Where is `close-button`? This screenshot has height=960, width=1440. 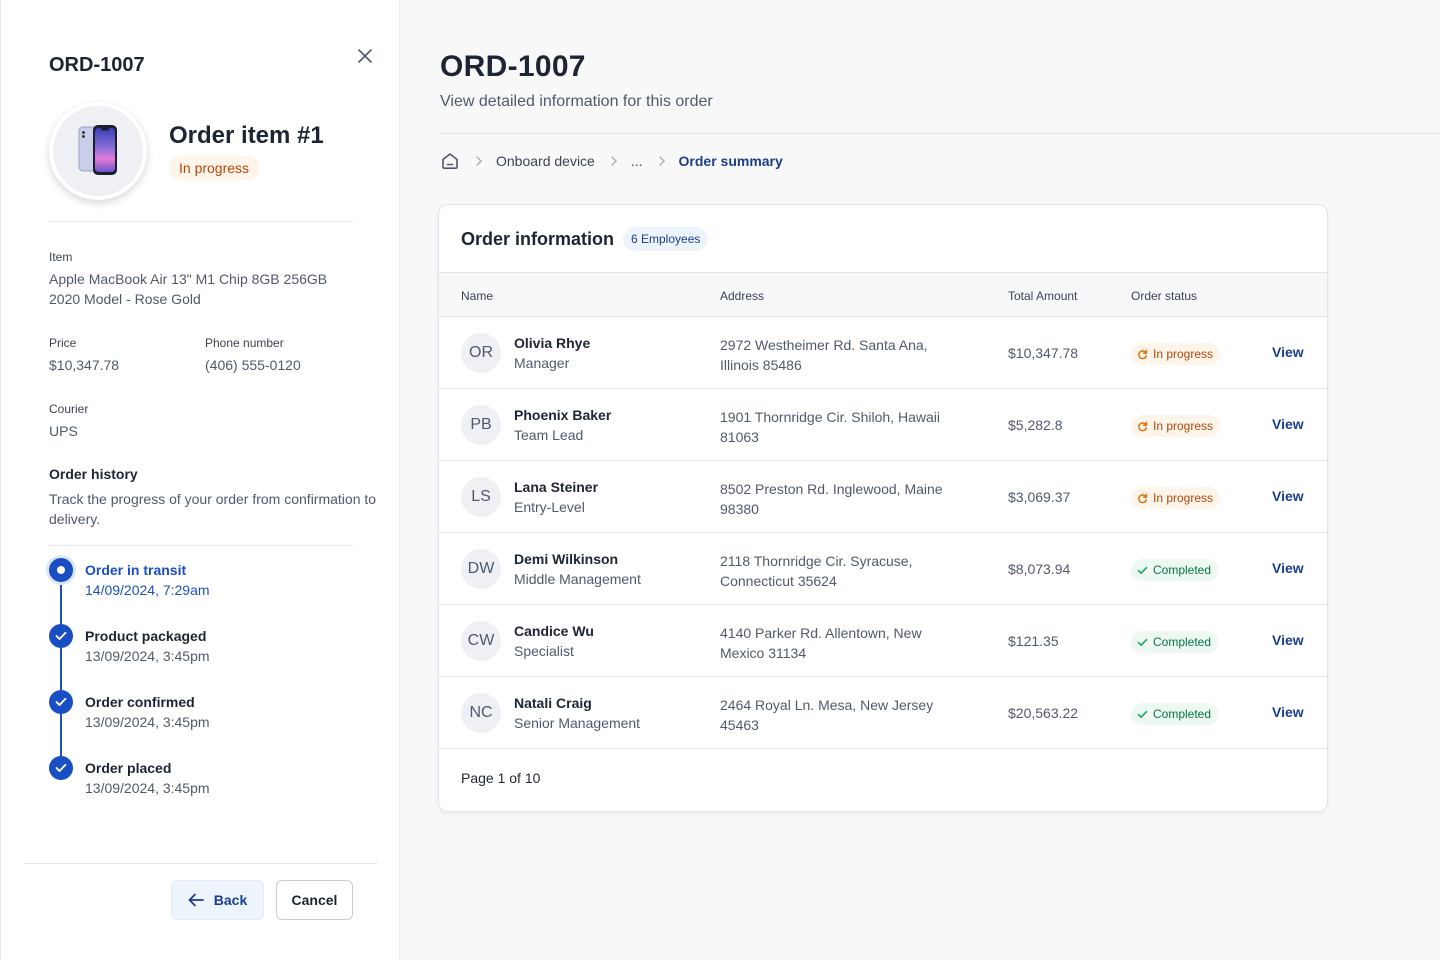
close-button is located at coordinates (365, 56).